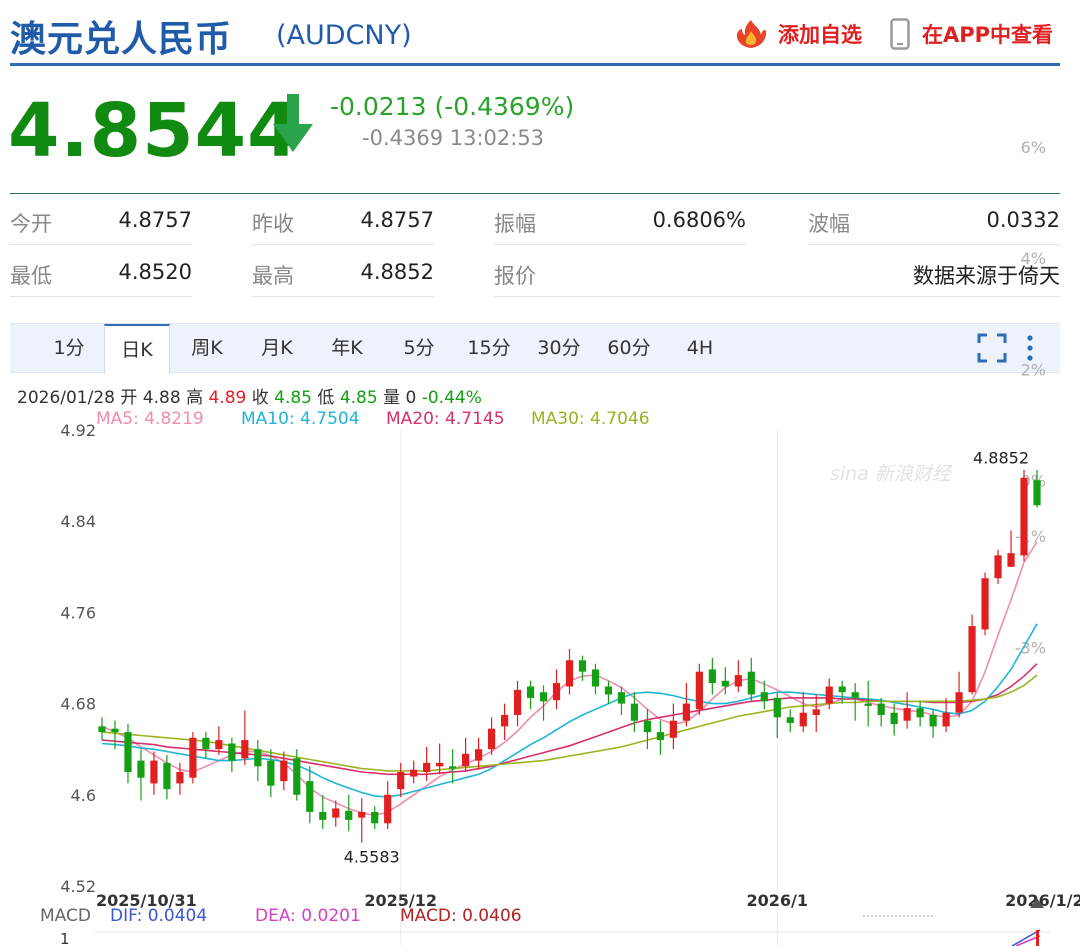 This screenshot has height=946, width=1080. What do you see at coordinates (1030, 536) in the screenshot?
I see `pct-tick-label: -1%` at bounding box center [1030, 536].